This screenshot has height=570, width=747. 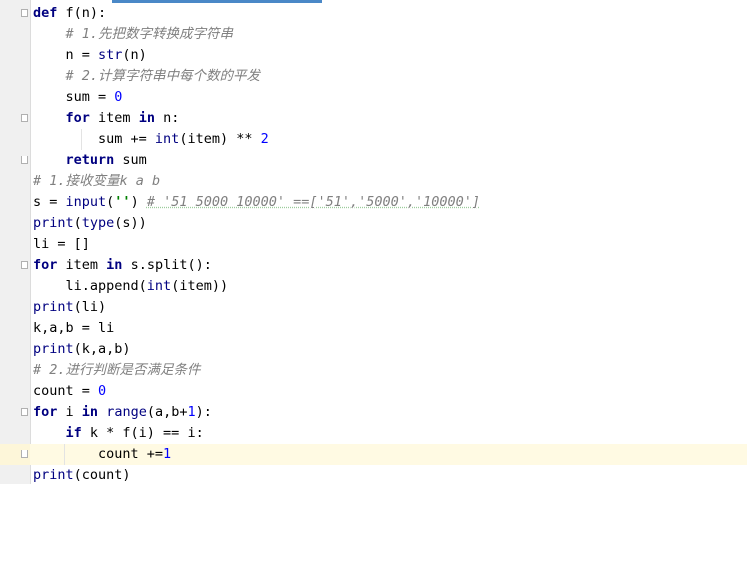 What do you see at coordinates (82, 475) in the screenshot?
I see `code-line-text: print(count)` at bounding box center [82, 475].